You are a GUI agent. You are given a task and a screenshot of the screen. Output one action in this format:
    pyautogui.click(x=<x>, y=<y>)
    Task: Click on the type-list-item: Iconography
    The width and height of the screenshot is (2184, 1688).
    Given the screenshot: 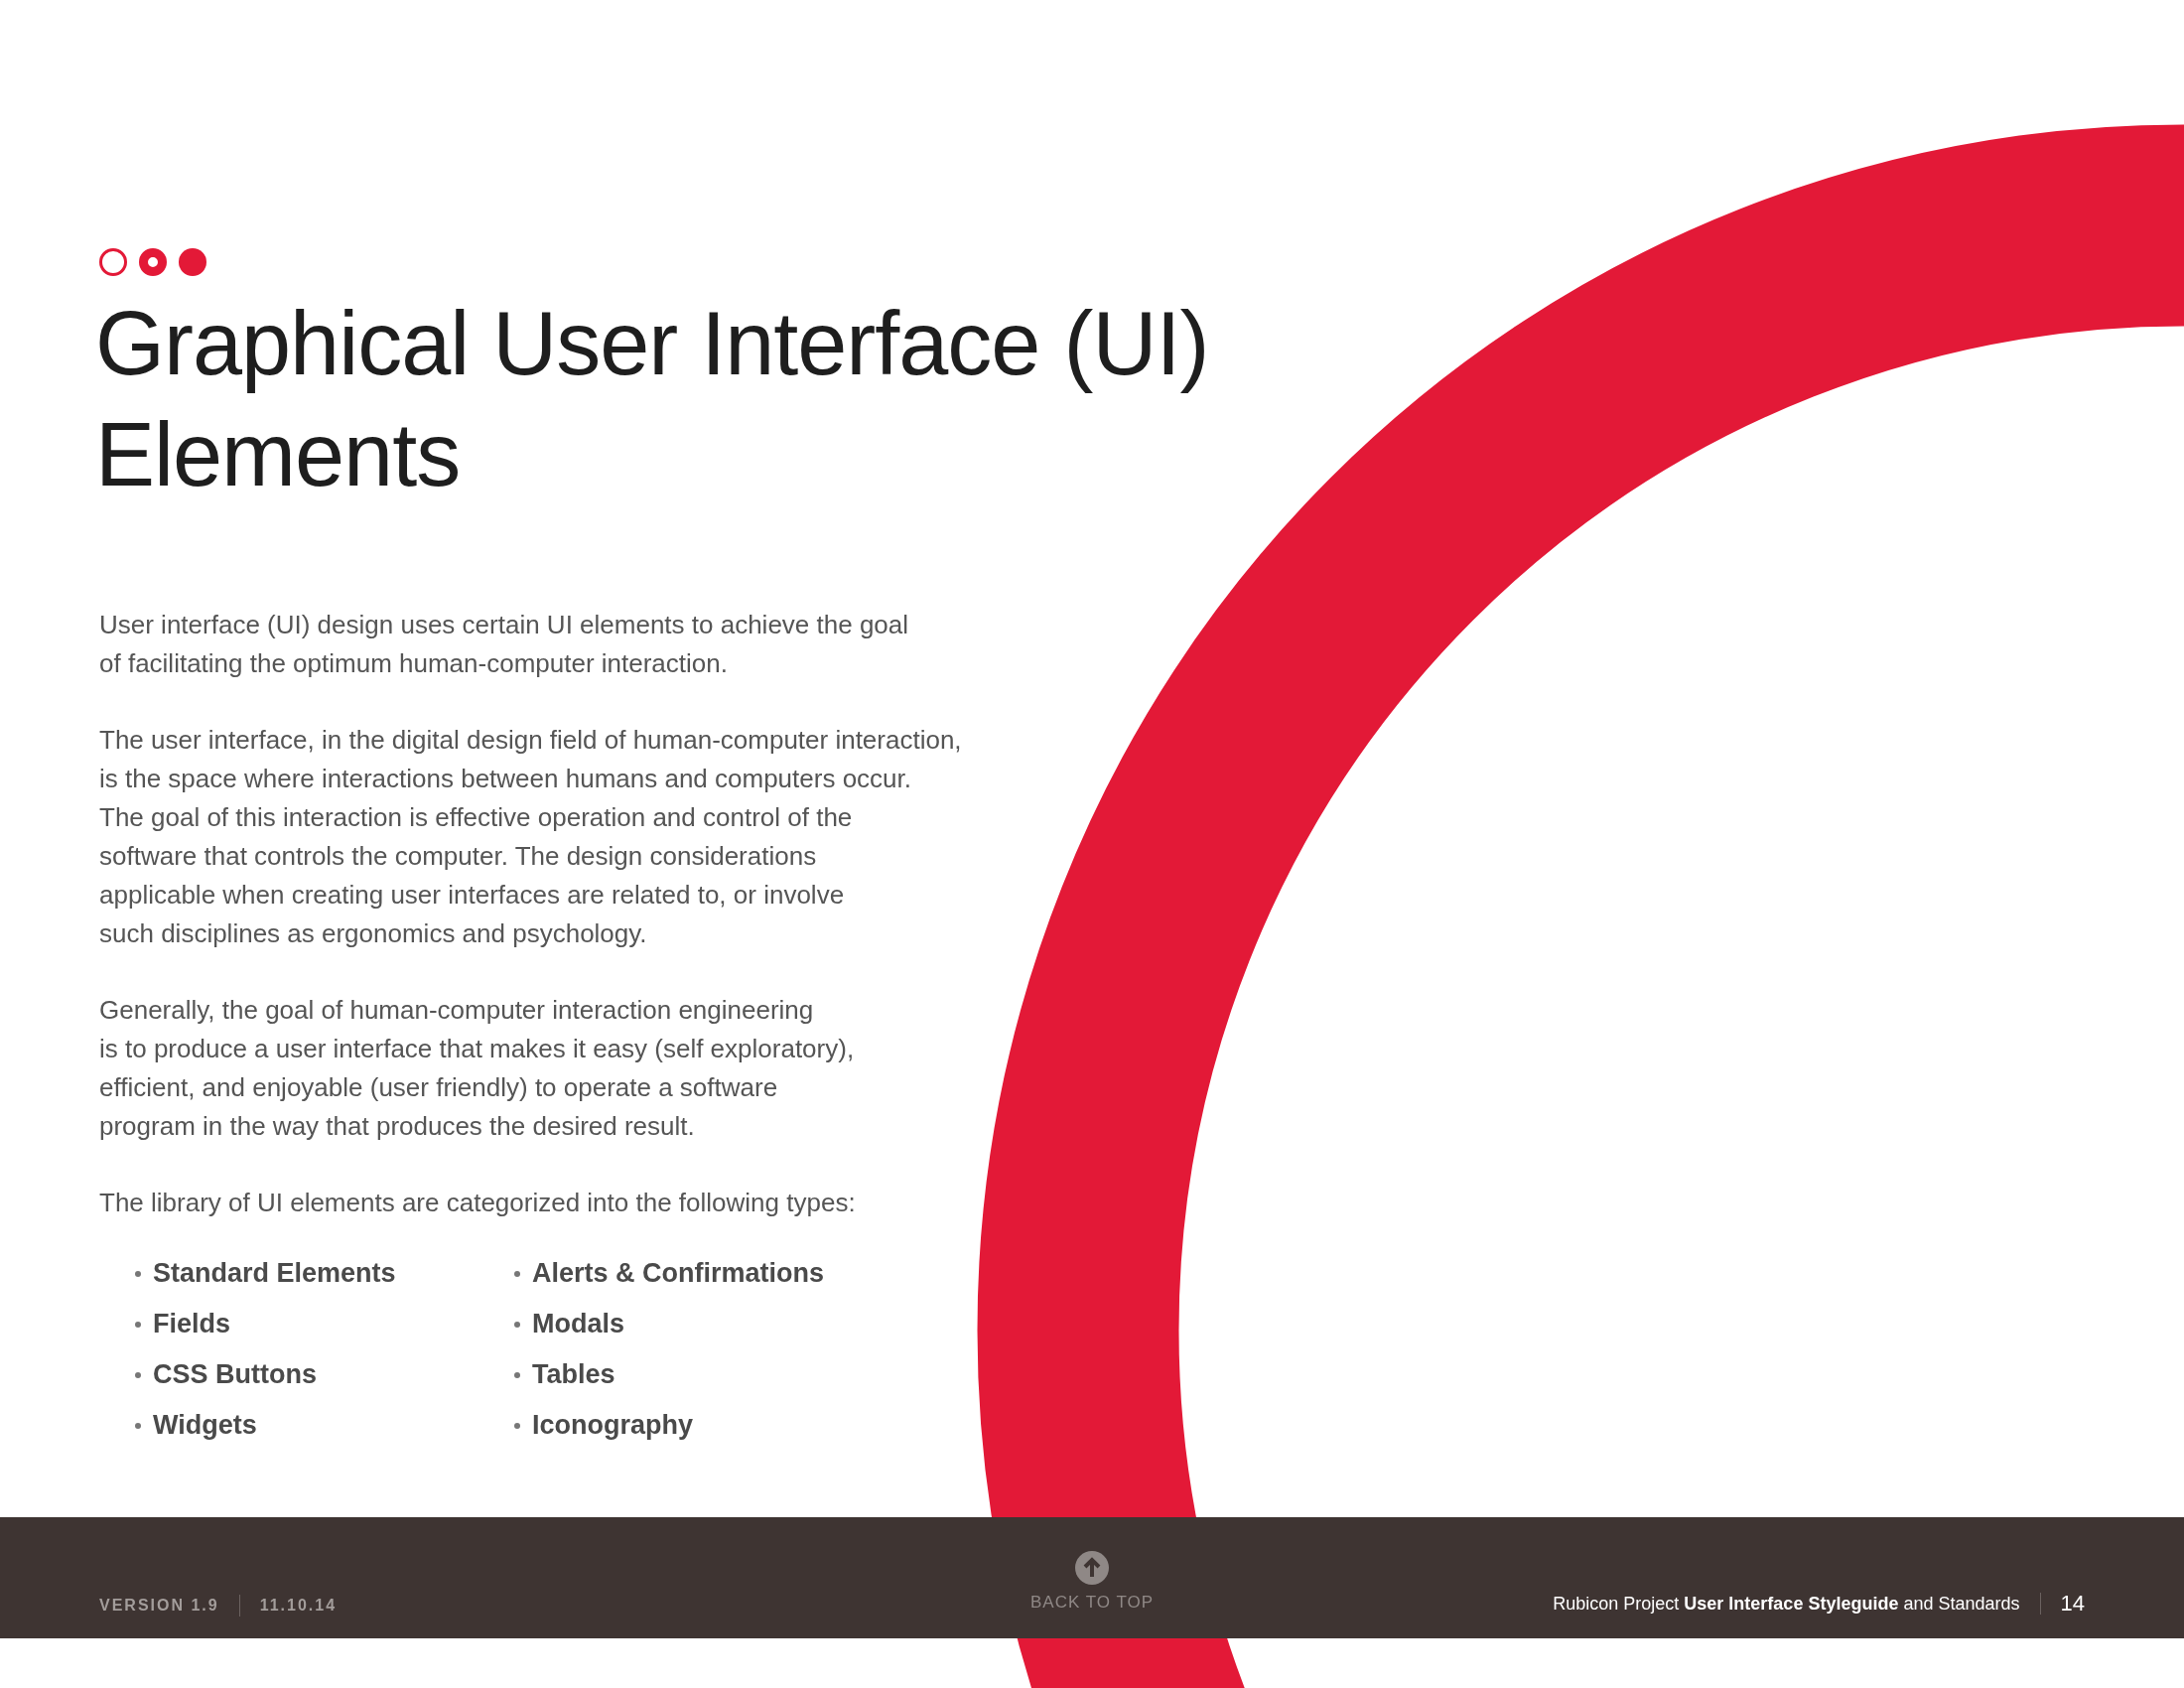 What is the action you would take?
    pyautogui.click(x=612, y=1425)
    